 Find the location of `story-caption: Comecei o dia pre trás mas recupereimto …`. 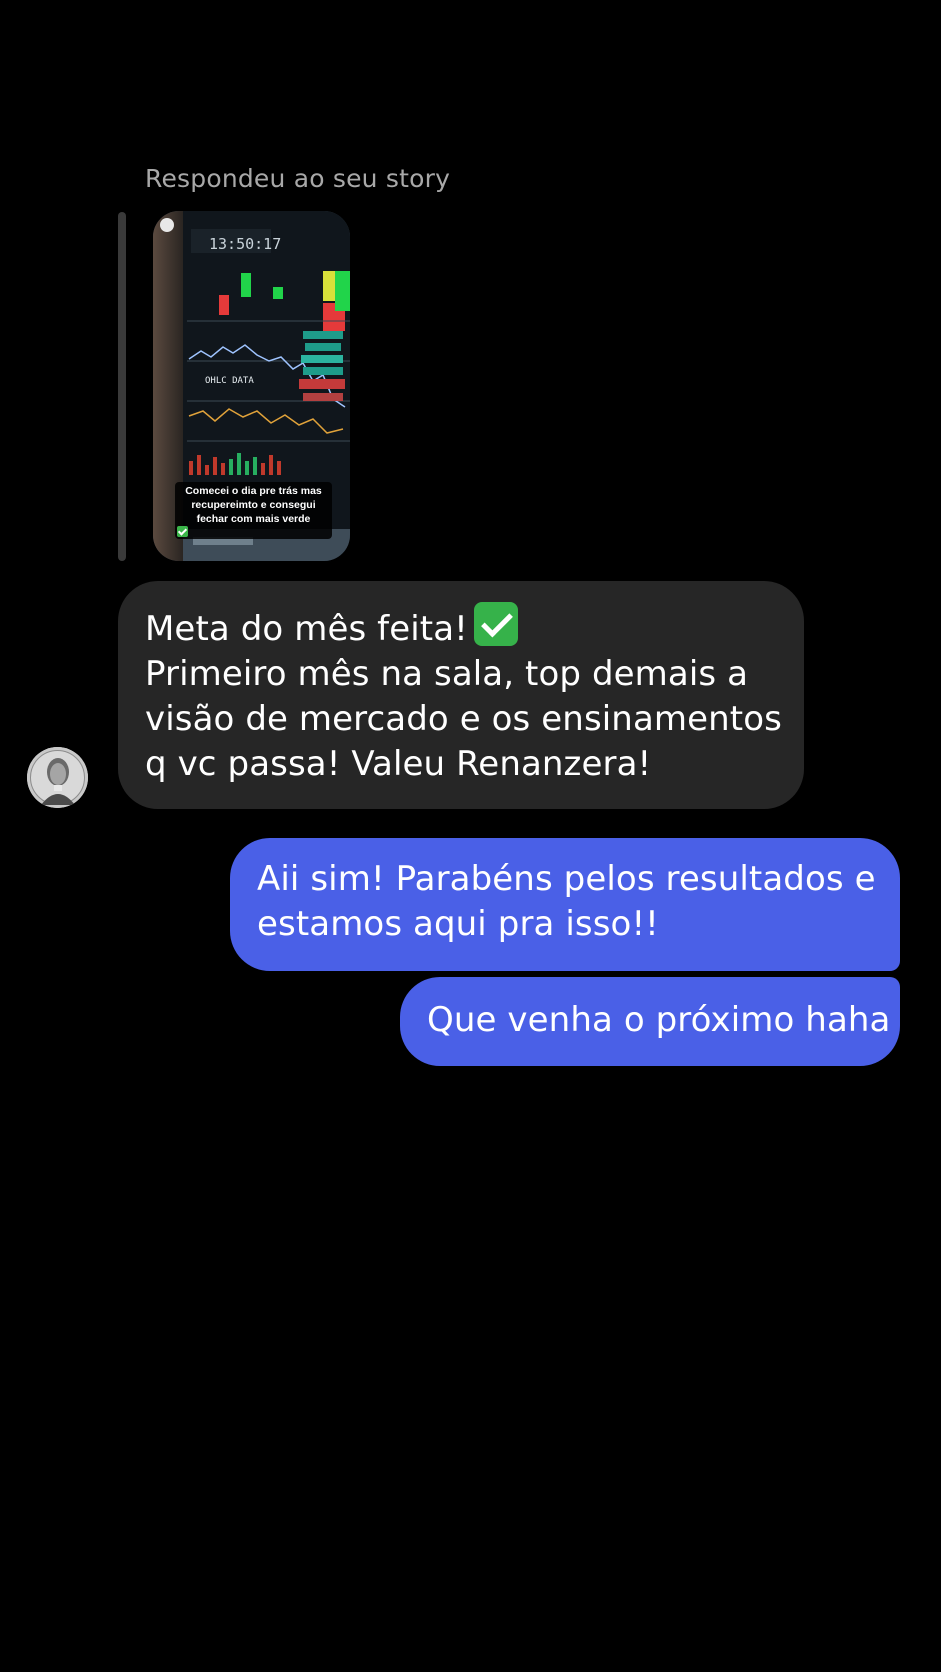

story-caption: Comecei o dia pre trás mas recupereimto … is located at coordinates (253, 510).